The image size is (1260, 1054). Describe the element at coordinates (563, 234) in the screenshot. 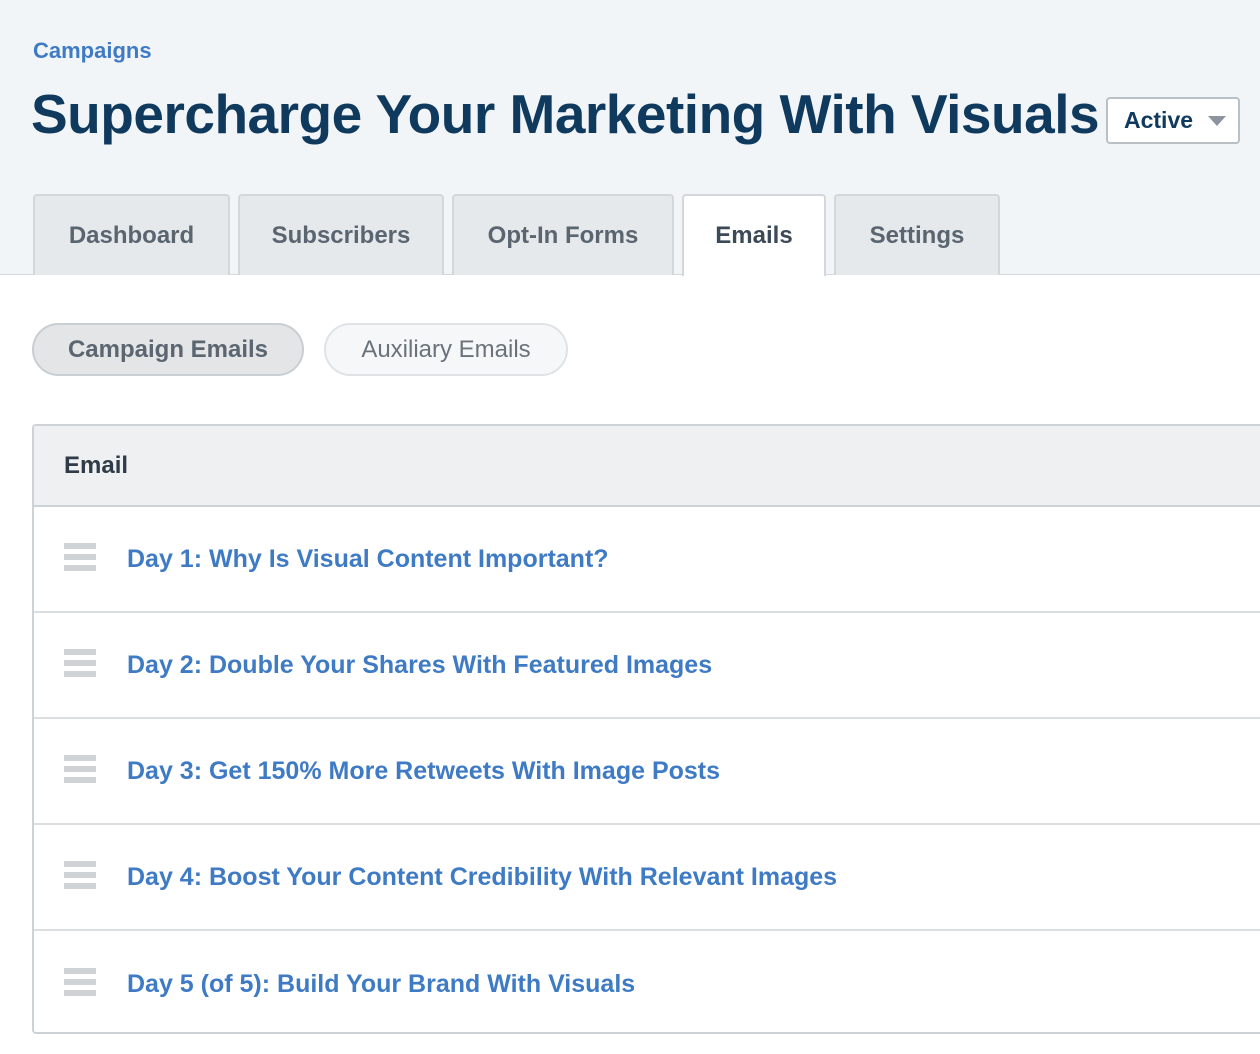

I see `tab-opt-in-forms: Opt-In Forms` at that location.